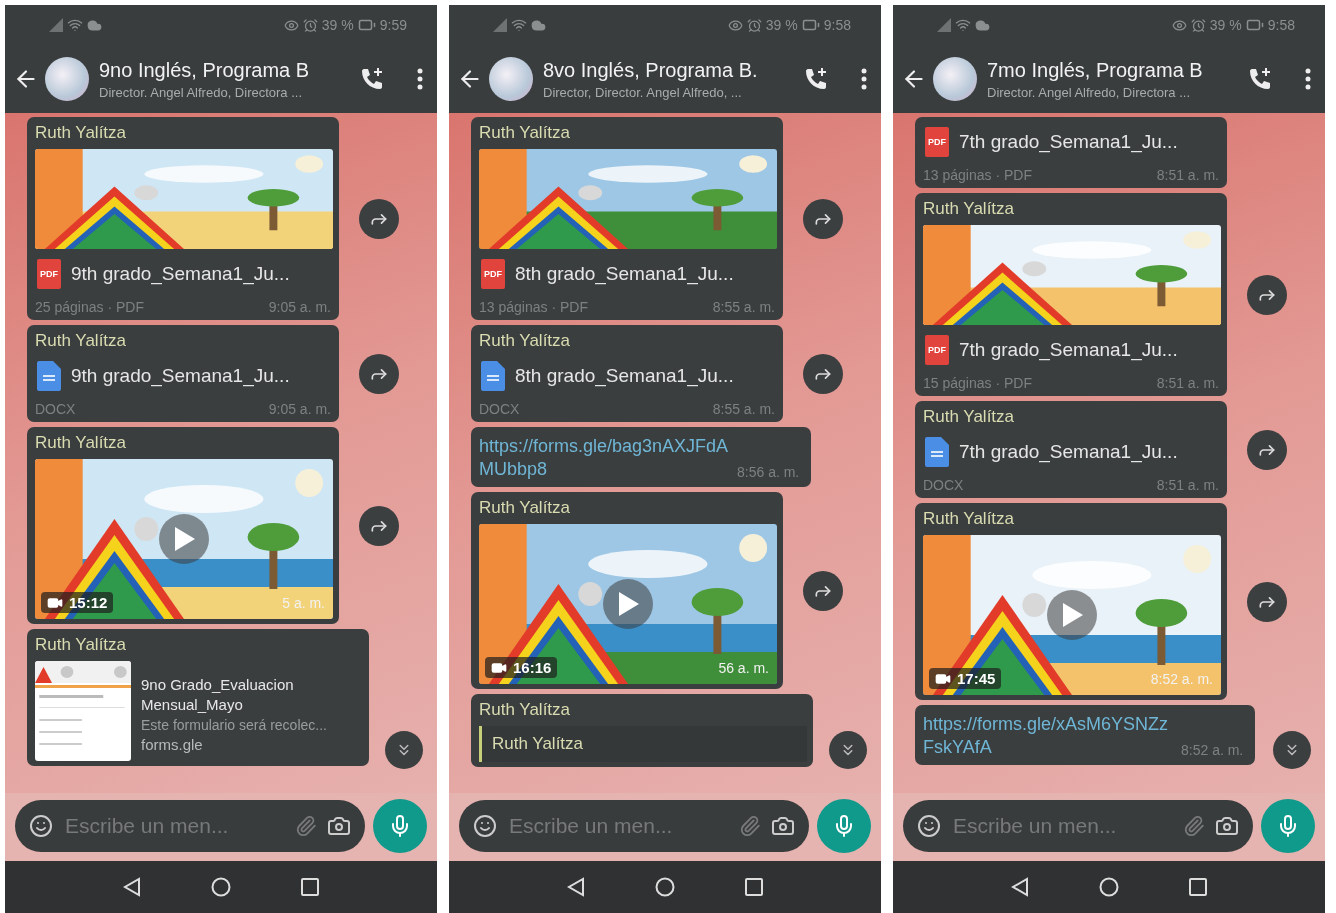 Image resolution: width=1336 pixels, height=913 pixels. What do you see at coordinates (532, 667) in the screenshot?
I see `video-duration: 16:16` at bounding box center [532, 667].